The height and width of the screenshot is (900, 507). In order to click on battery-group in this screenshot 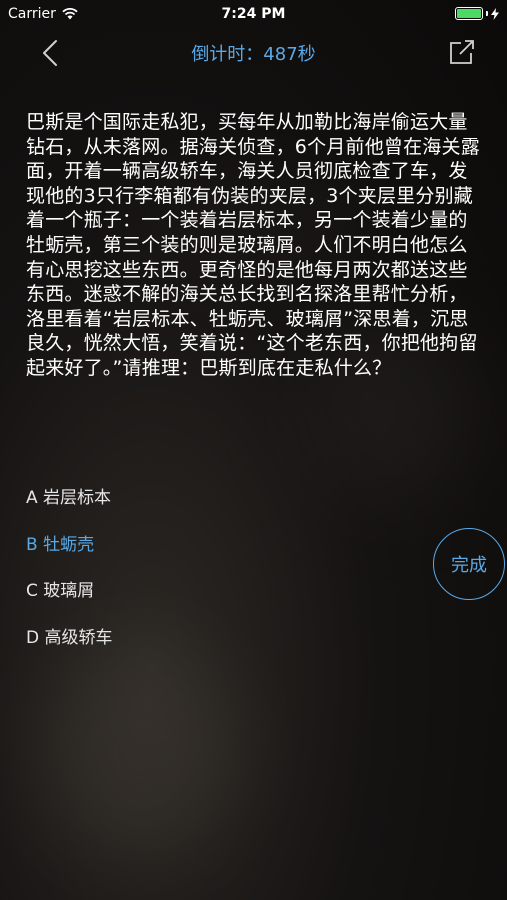, I will do `click(477, 13)`.